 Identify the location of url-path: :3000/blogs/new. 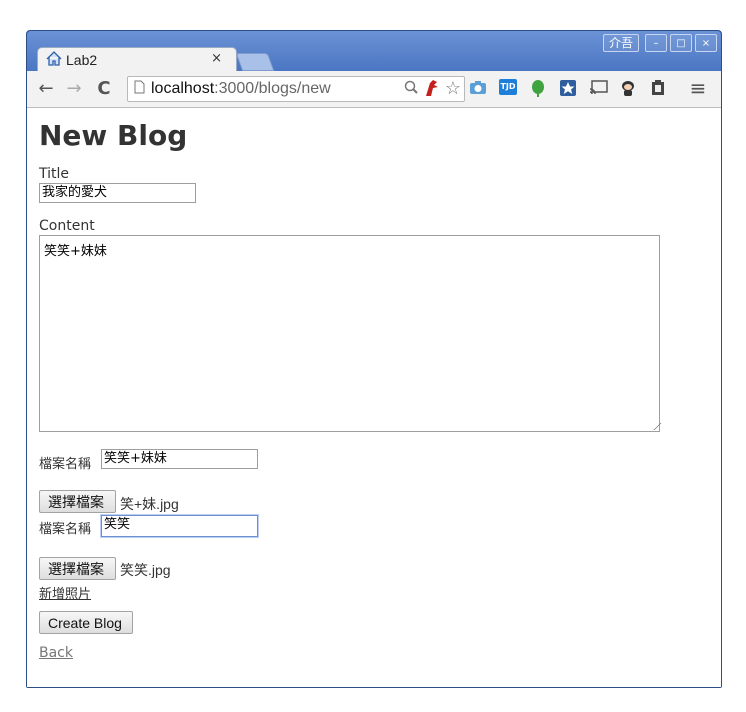
(272, 88).